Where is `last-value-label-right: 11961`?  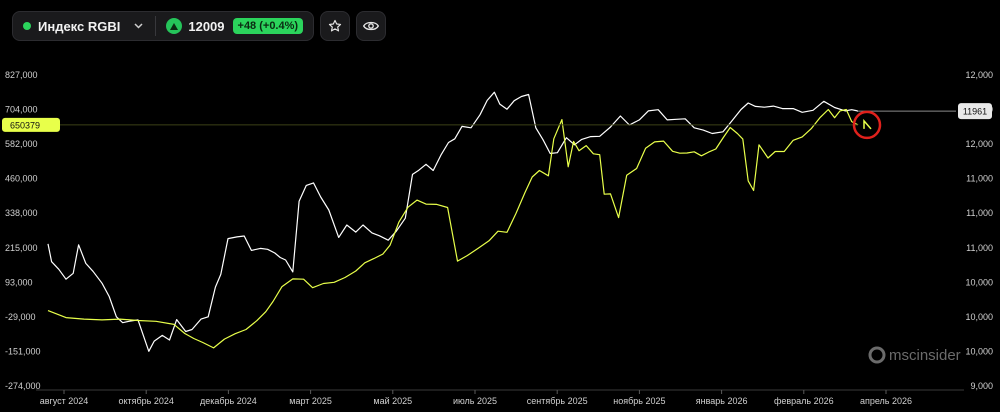 last-value-label-right: 11961 is located at coordinates (975, 112).